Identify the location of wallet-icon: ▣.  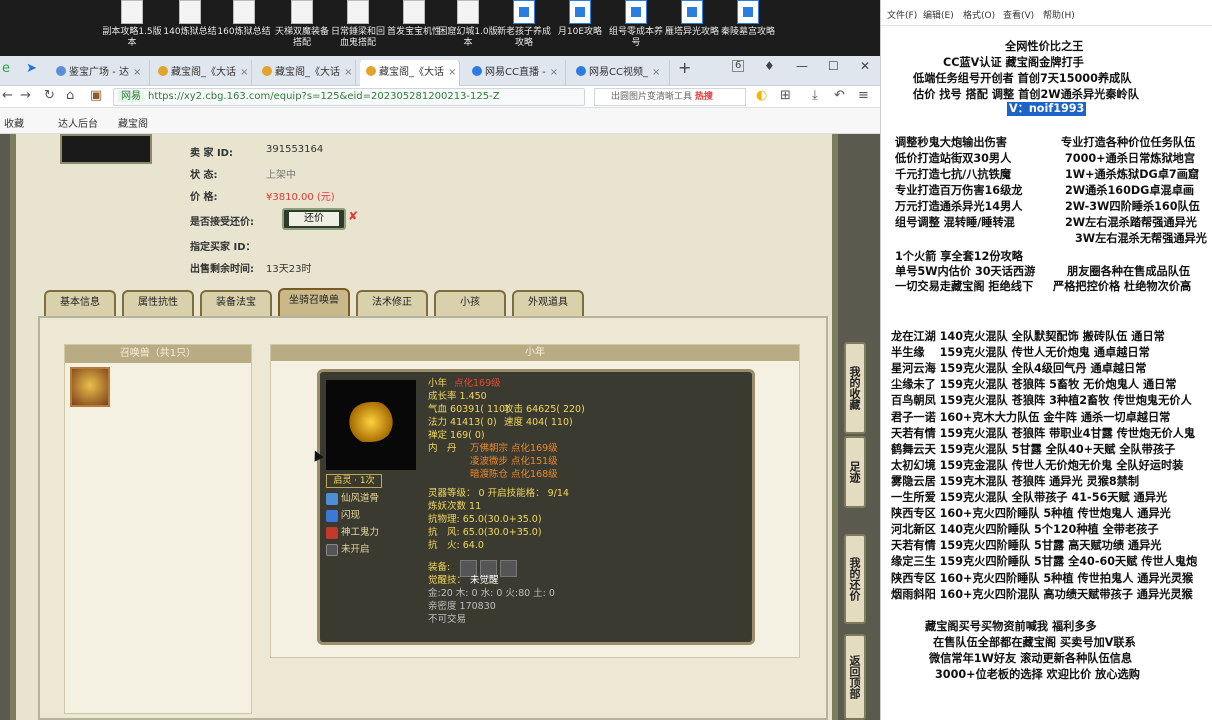
(96, 95).